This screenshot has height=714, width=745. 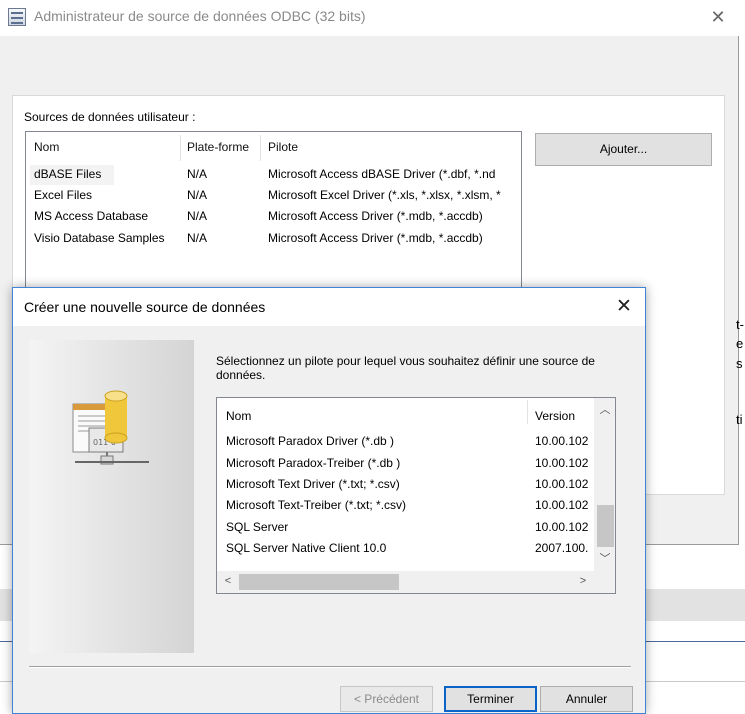 What do you see at coordinates (605, 409) in the screenshot?
I see `chevron-up-icon: ︿` at bounding box center [605, 409].